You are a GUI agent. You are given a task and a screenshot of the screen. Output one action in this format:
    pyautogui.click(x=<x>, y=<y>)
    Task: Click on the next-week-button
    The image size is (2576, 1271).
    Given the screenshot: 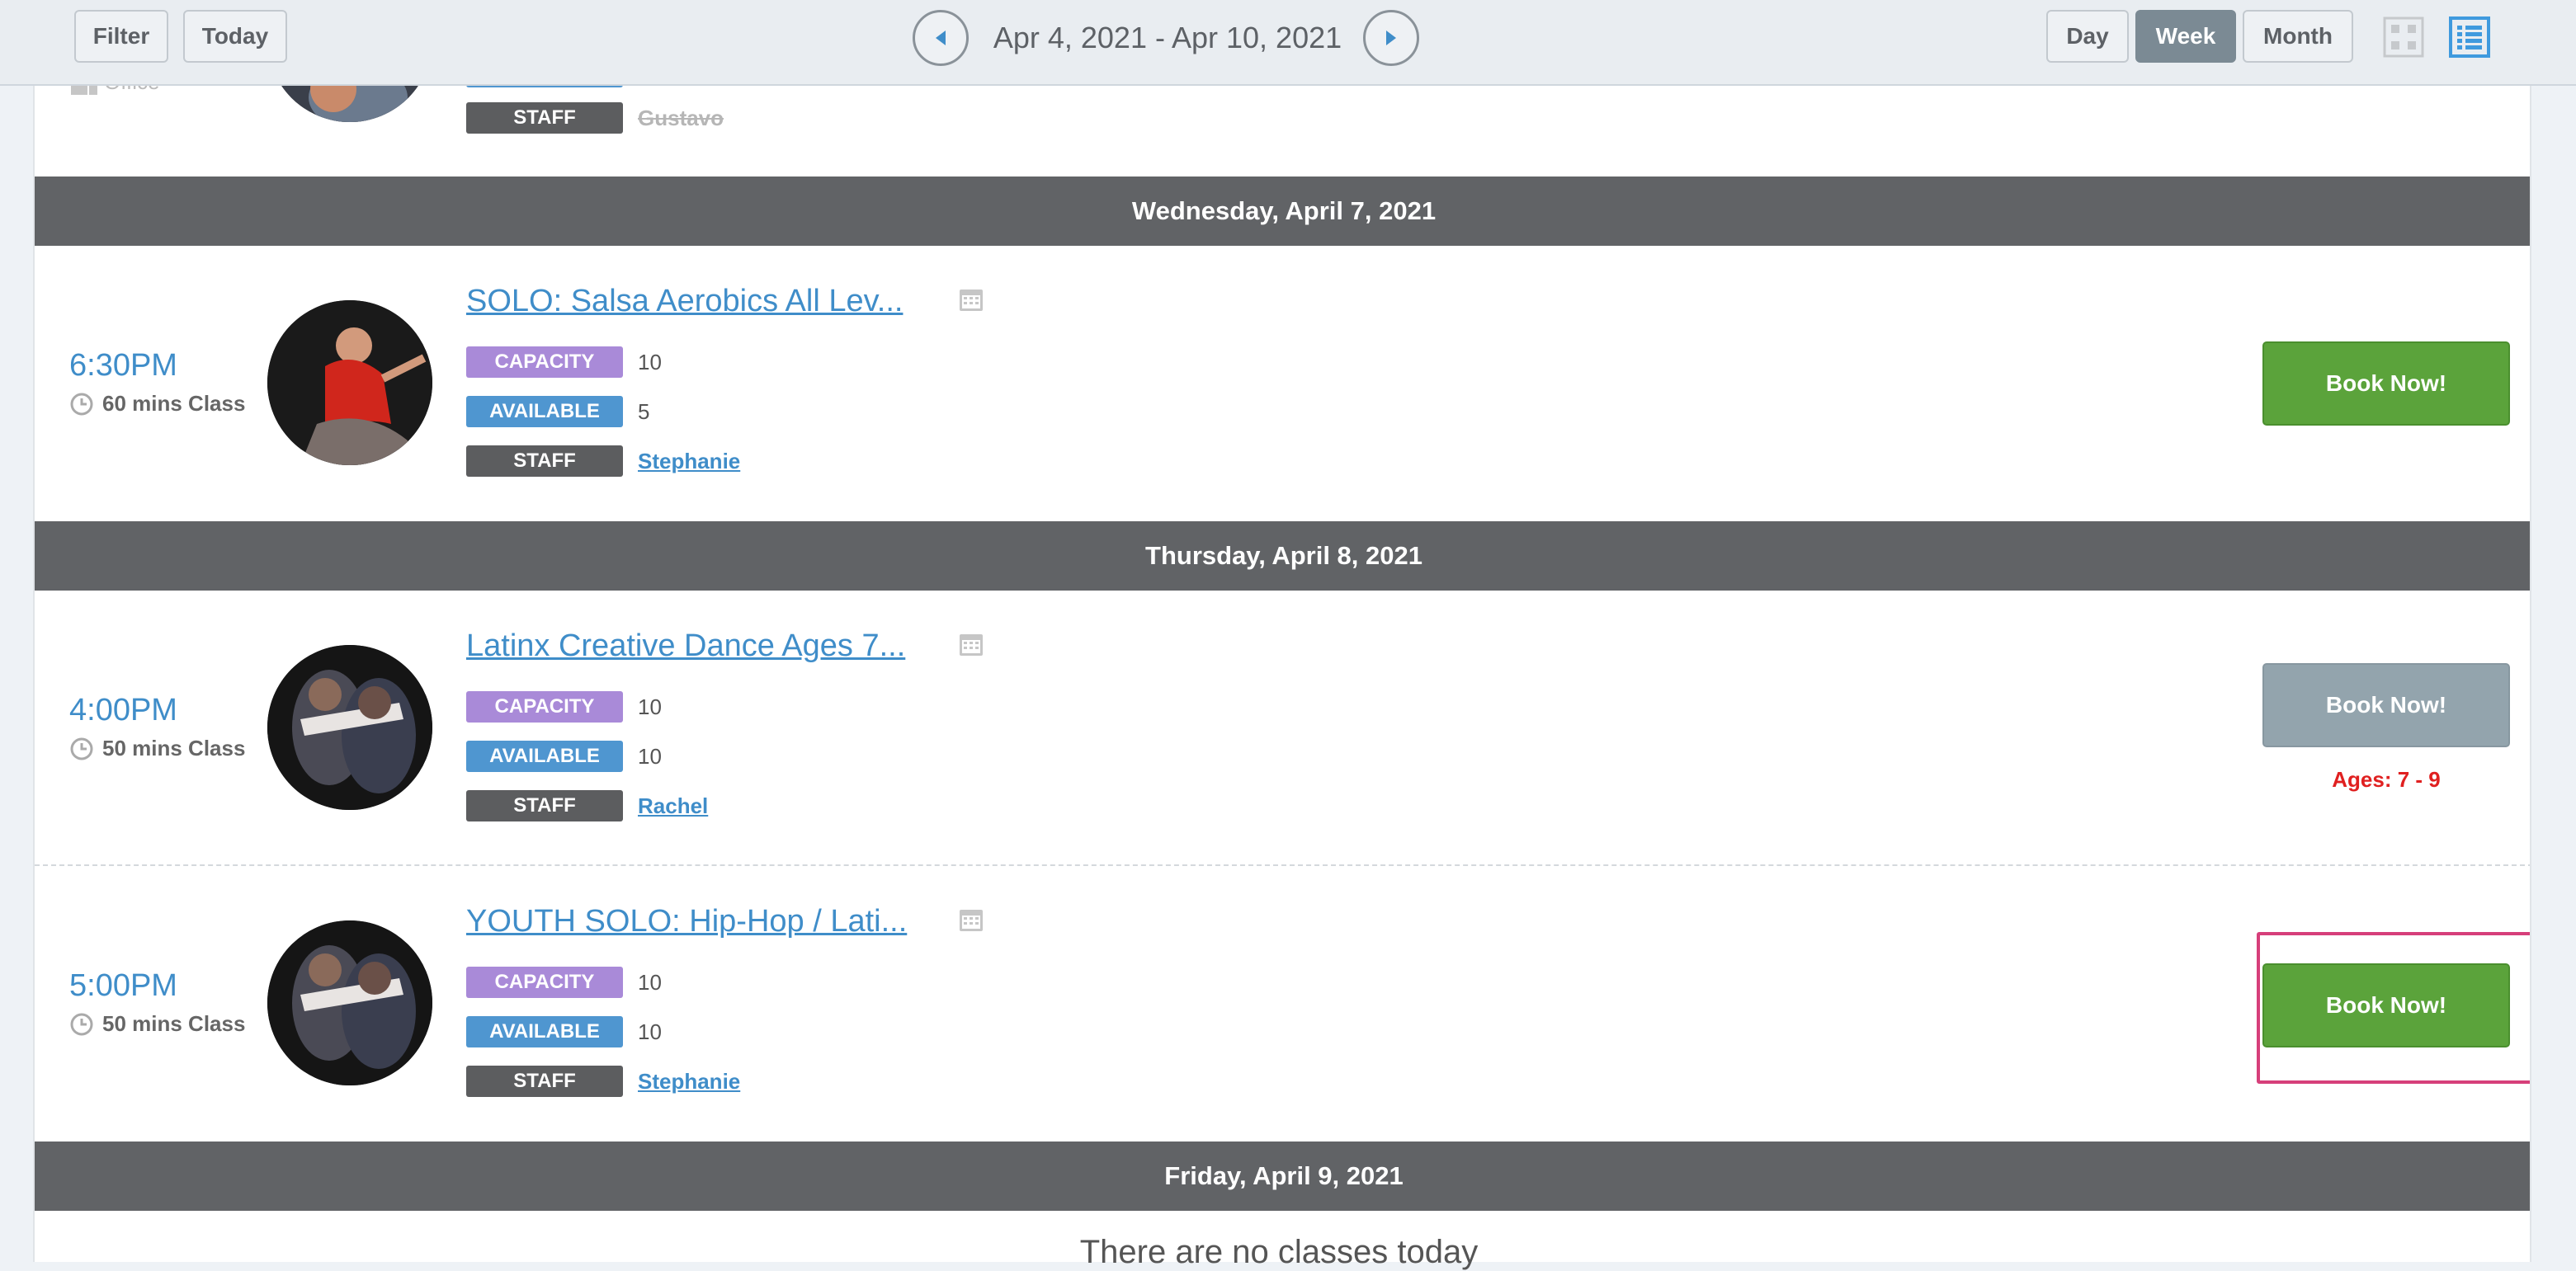 What is the action you would take?
    pyautogui.click(x=1391, y=38)
    